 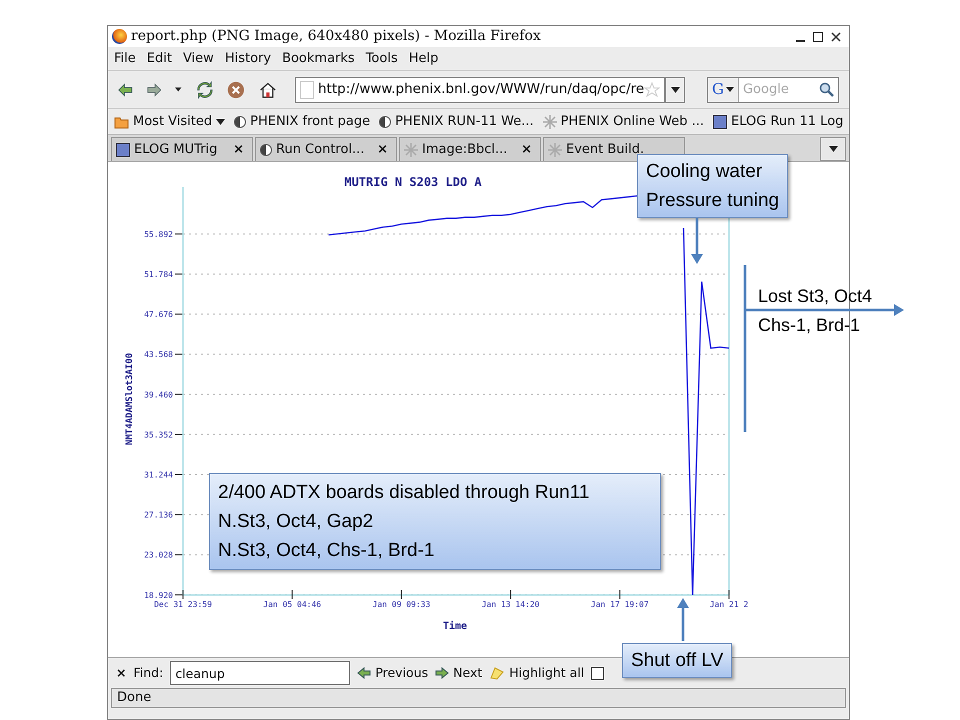 What do you see at coordinates (677, 660) in the screenshot?
I see `shut-off-callout: Shut off LV` at bounding box center [677, 660].